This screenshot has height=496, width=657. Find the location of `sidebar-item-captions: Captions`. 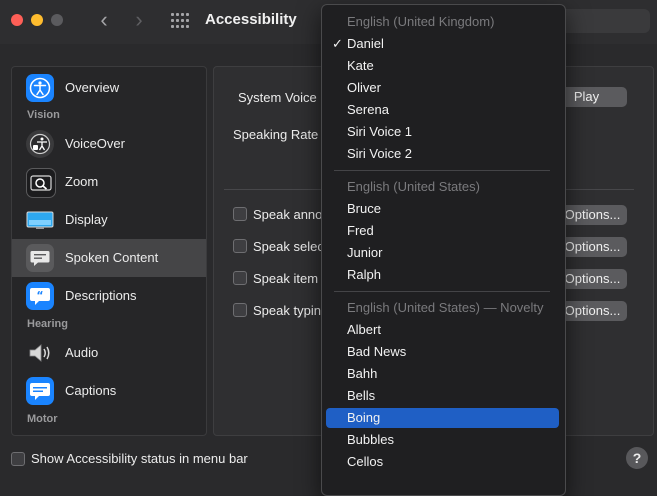

sidebar-item-captions: Captions is located at coordinates (109, 391).